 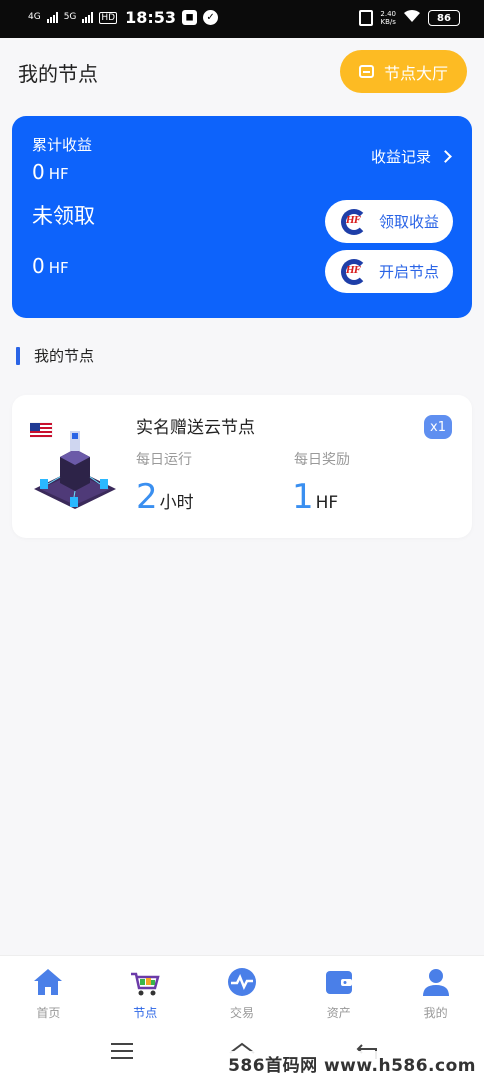 What do you see at coordinates (415, 73) in the screenshot?
I see `node-hall-label: 节点大厅` at bounding box center [415, 73].